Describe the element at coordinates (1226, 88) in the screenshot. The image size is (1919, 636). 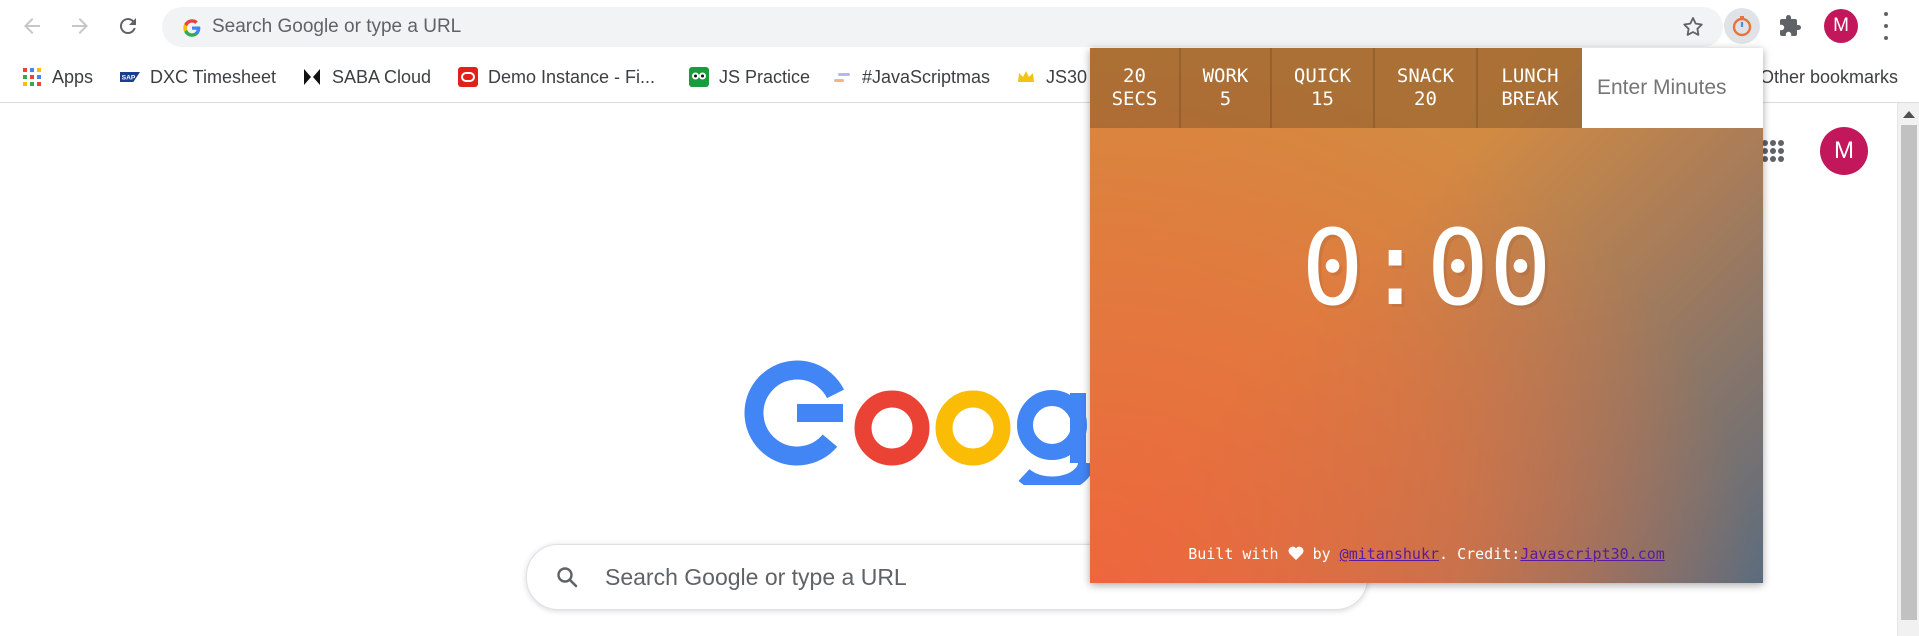
I see `preset-work-5-button: WORK 5` at that location.